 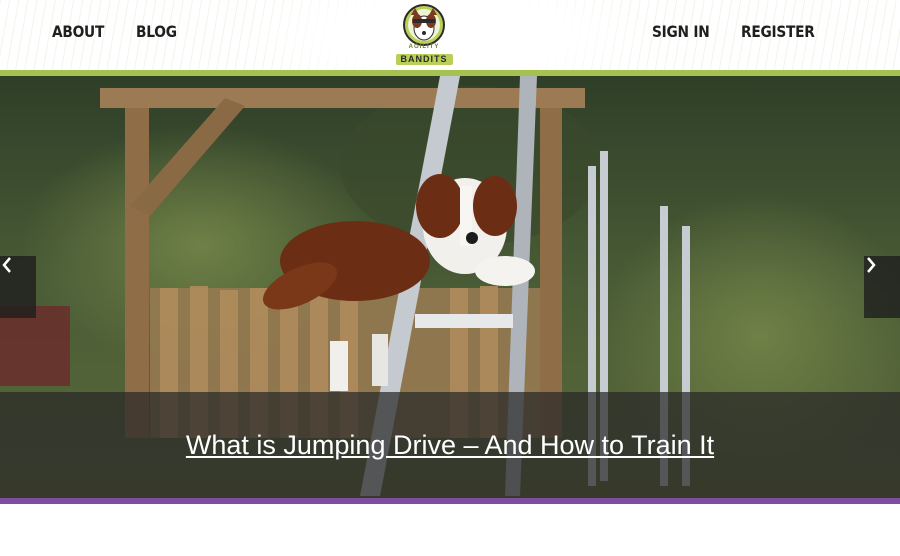 I want to click on page-content-area, so click(x=450, y=530).